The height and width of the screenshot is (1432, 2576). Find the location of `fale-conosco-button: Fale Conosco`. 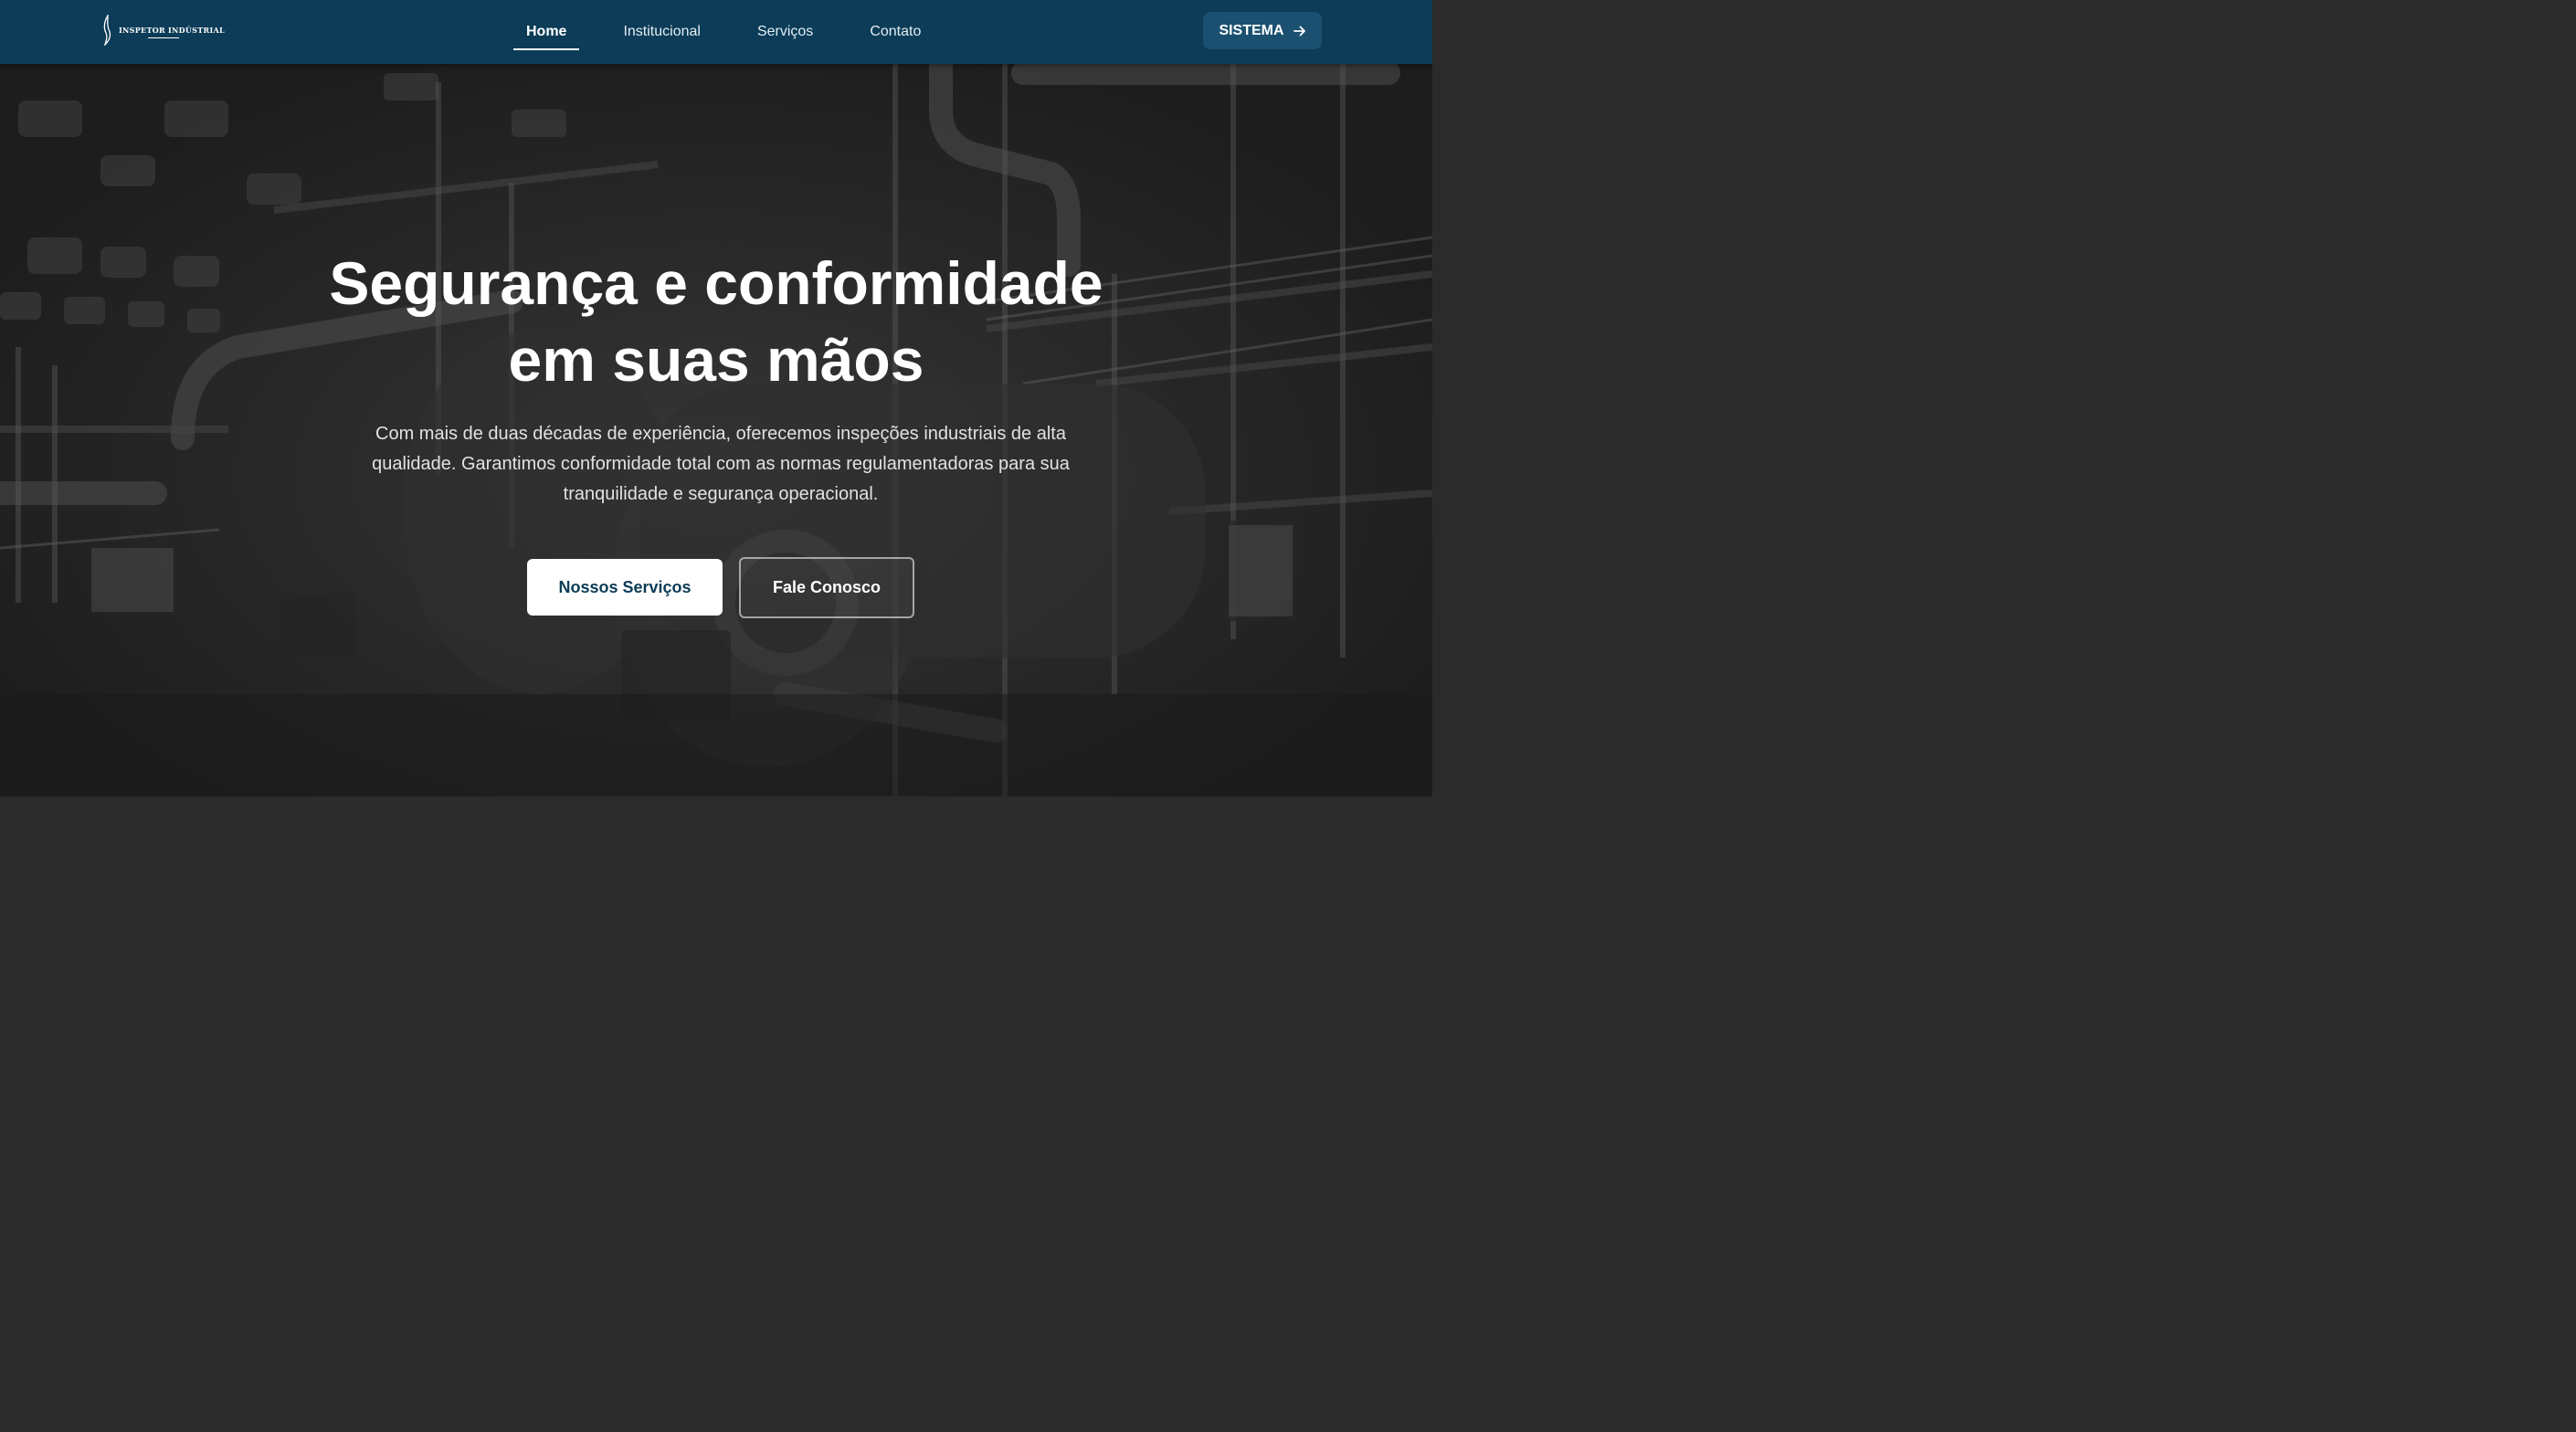

fale-conosco-button: Fale Conosco is located at coordinates (826, 587).